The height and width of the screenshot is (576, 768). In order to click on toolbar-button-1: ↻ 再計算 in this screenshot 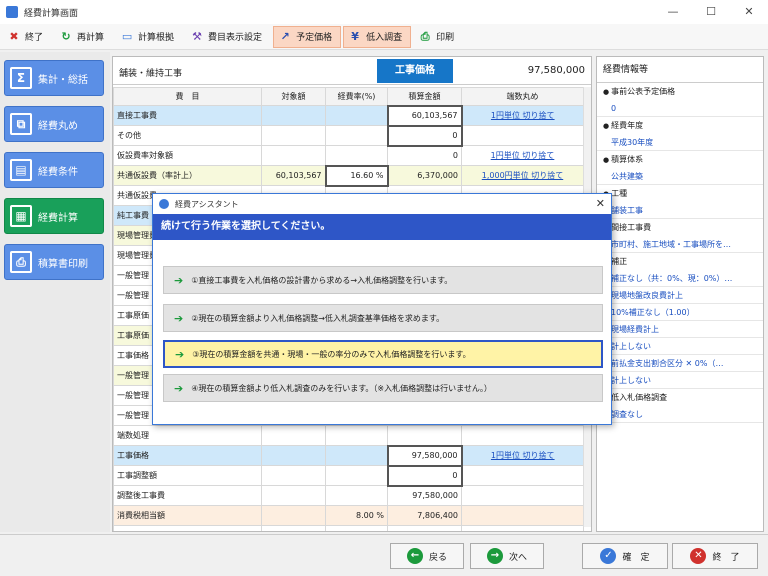, I will do `click(83, 37)`.